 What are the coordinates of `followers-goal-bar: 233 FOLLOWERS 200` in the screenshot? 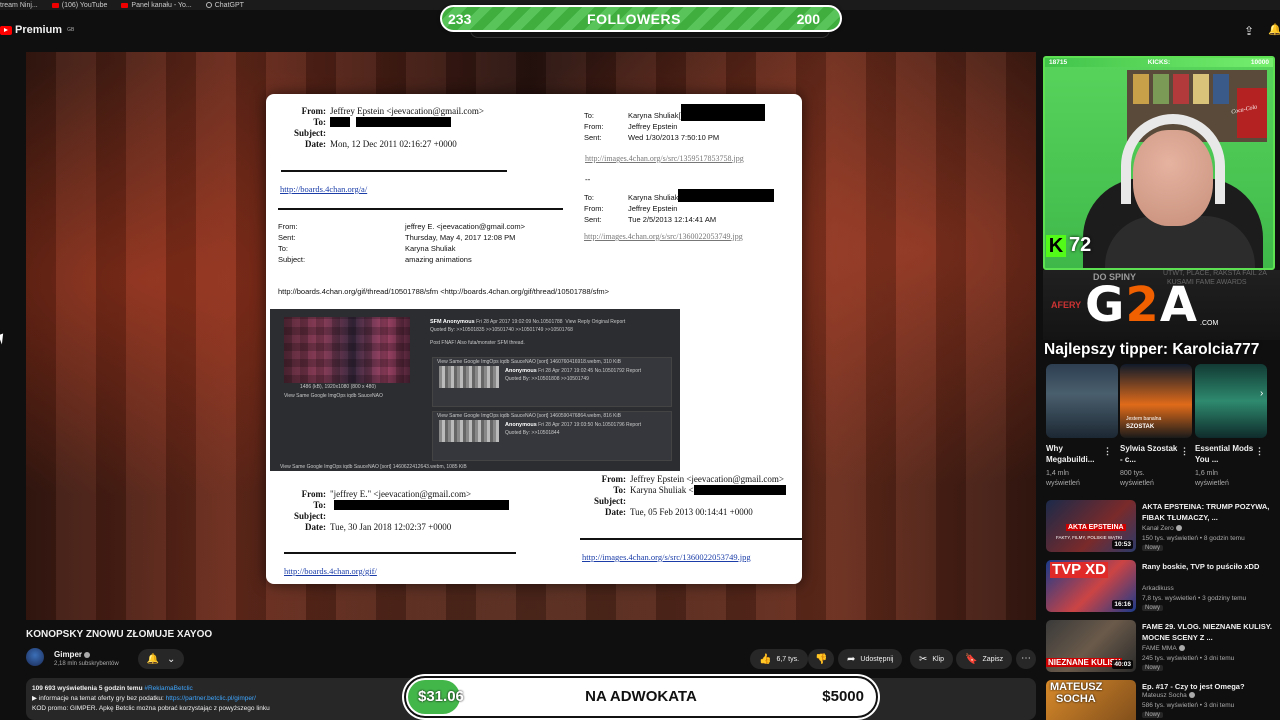 It's located at (641, 18).